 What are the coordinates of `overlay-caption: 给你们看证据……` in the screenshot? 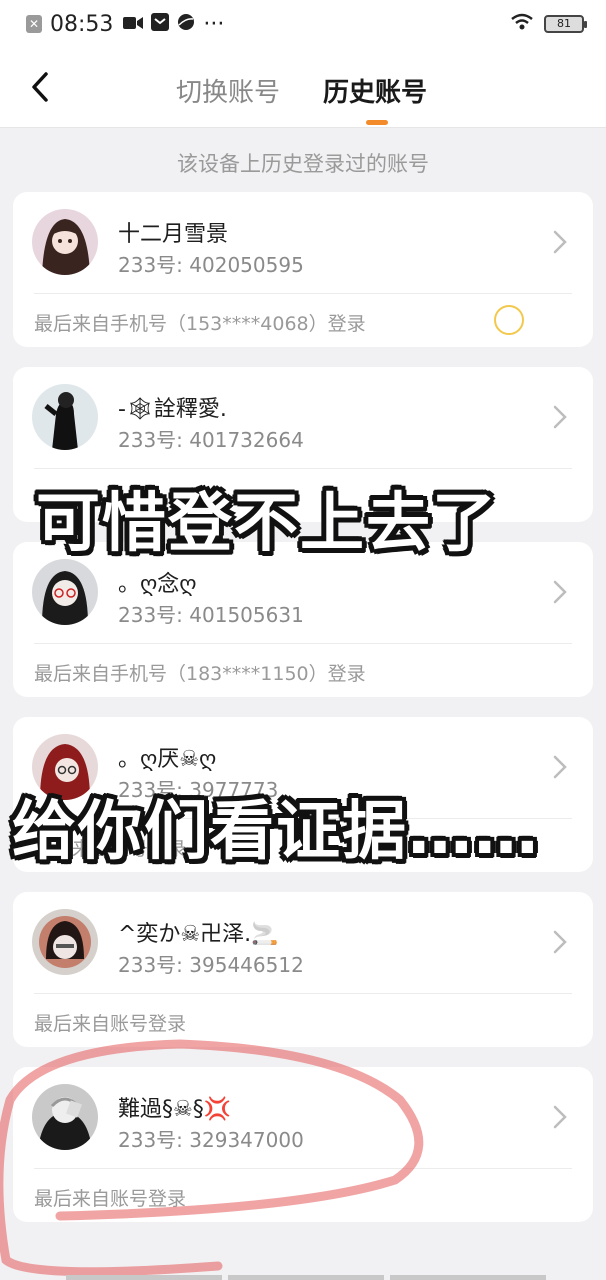 It's located at (276, 832).